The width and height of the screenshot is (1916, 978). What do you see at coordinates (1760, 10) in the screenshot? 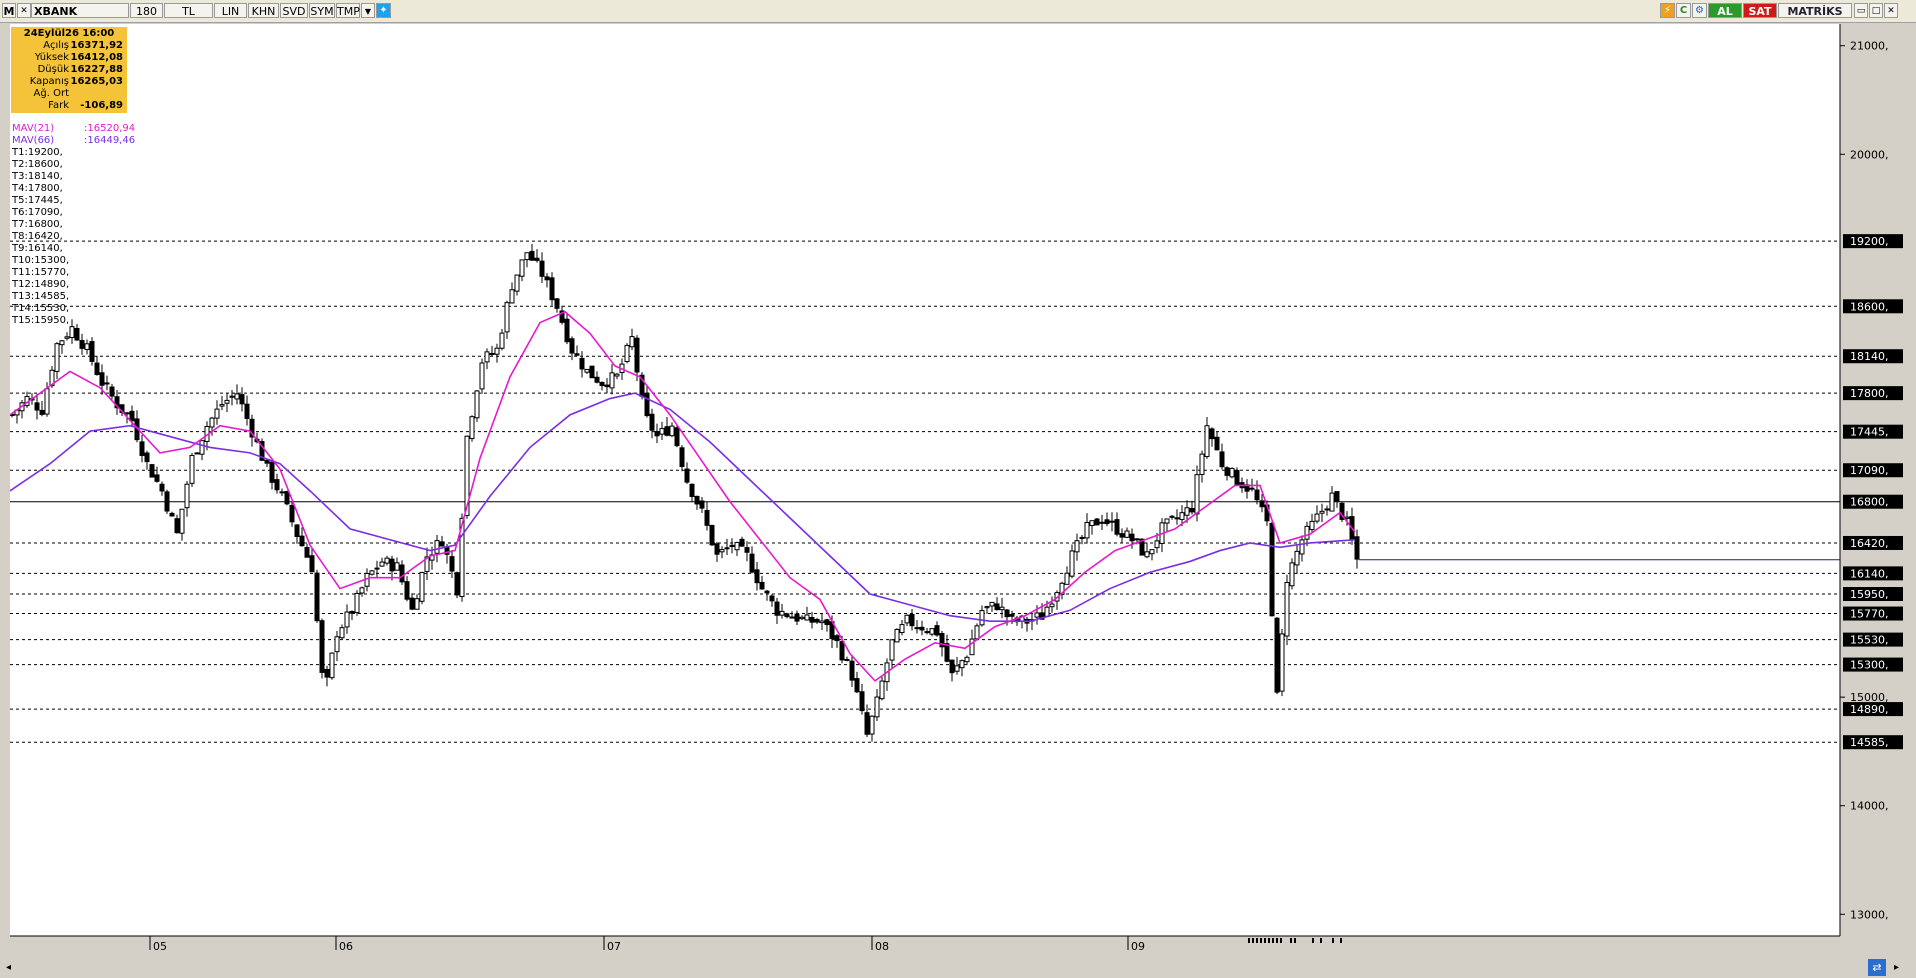
I see `sell-button: SAT` at bounding box center [1760, 10].